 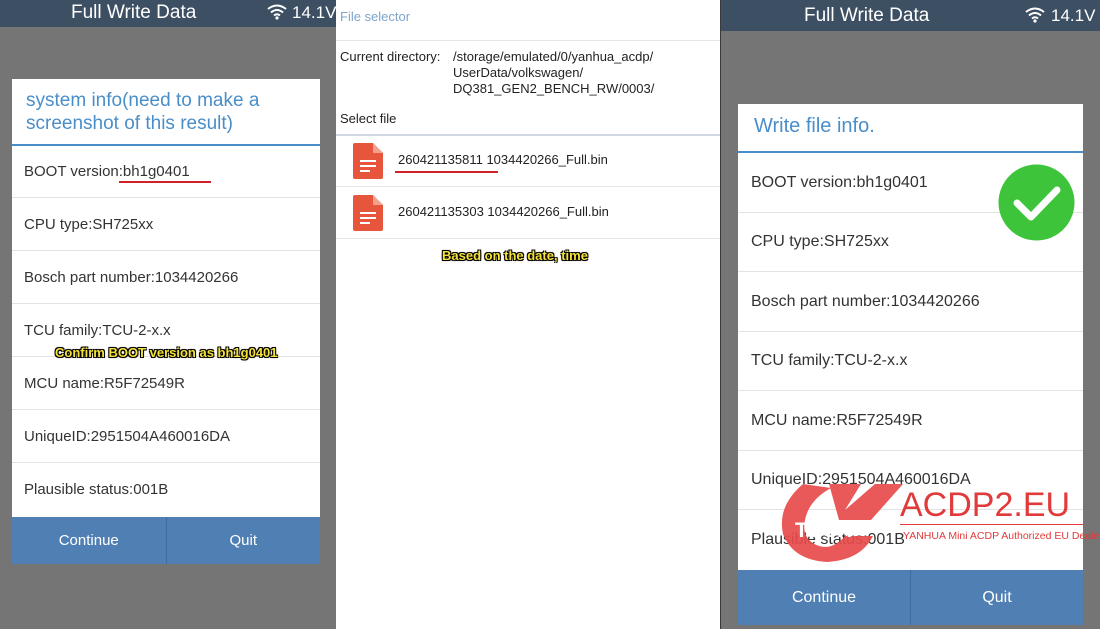 I want to click on directory-path-line: UserData/volkswagen/, so click(x=518, y=72).